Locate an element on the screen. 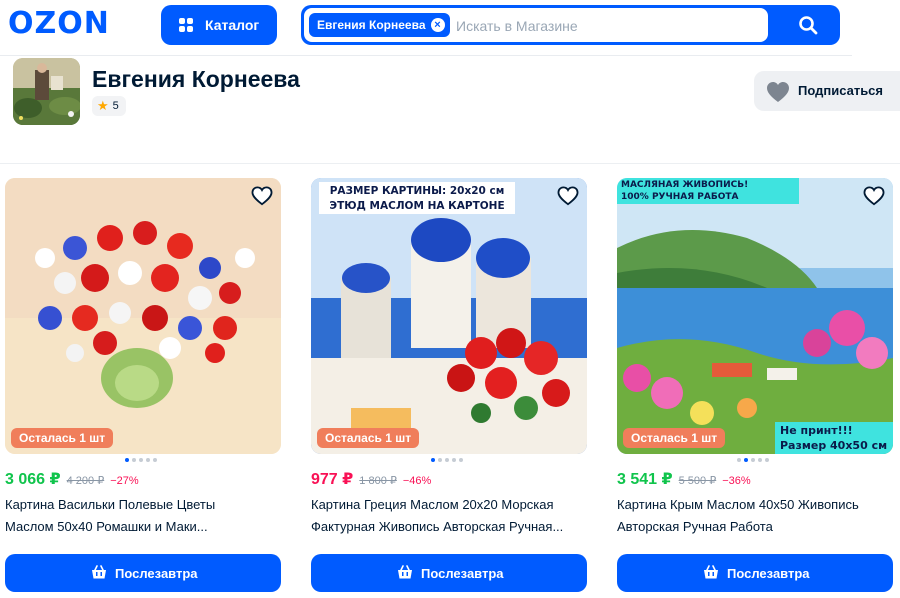 The height and width of the screenshot is (598, 900). ozon-logo: OZON is located at coordinates (59, 23).